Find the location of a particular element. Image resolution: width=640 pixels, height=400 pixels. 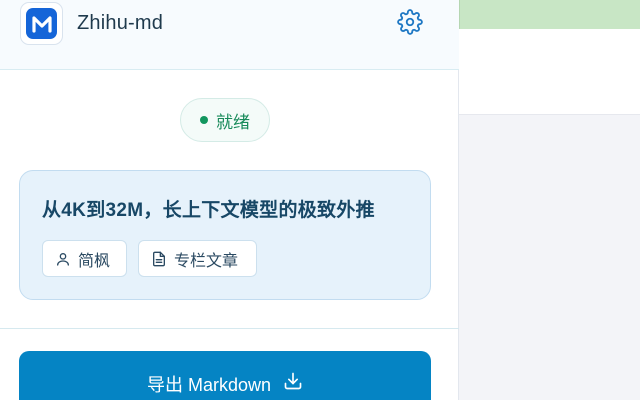

download-icon is located at coordinates (293, 381).